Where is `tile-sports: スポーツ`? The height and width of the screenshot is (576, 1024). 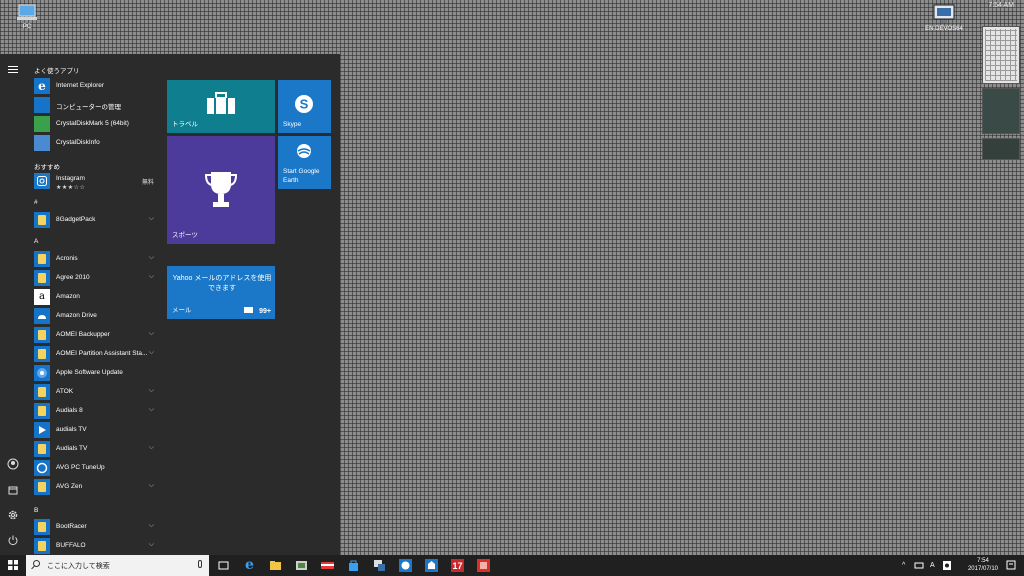 tile-sports: スポーツ is located at coordinates (221, 190).